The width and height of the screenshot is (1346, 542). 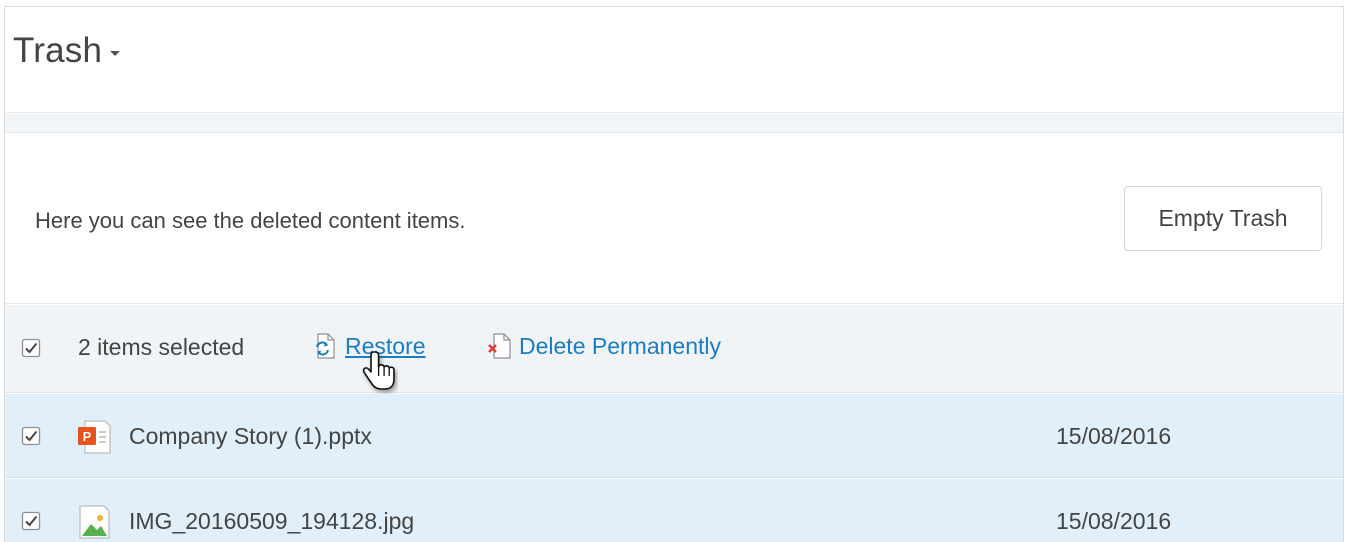 I want to click on separator-band, so click(x=674, y=123).